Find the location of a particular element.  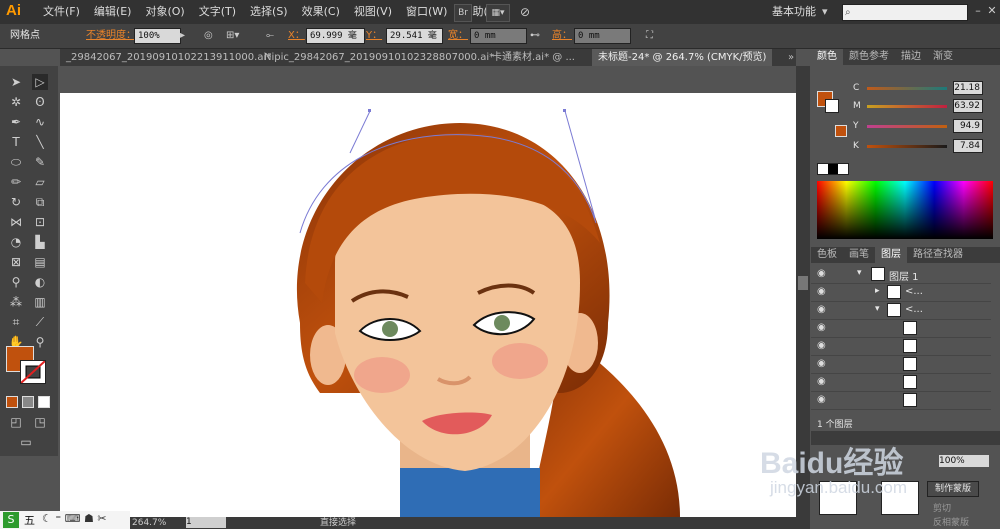

invert-mask-checkbox: 反相蒙版 is located at coordinates (951, 521).